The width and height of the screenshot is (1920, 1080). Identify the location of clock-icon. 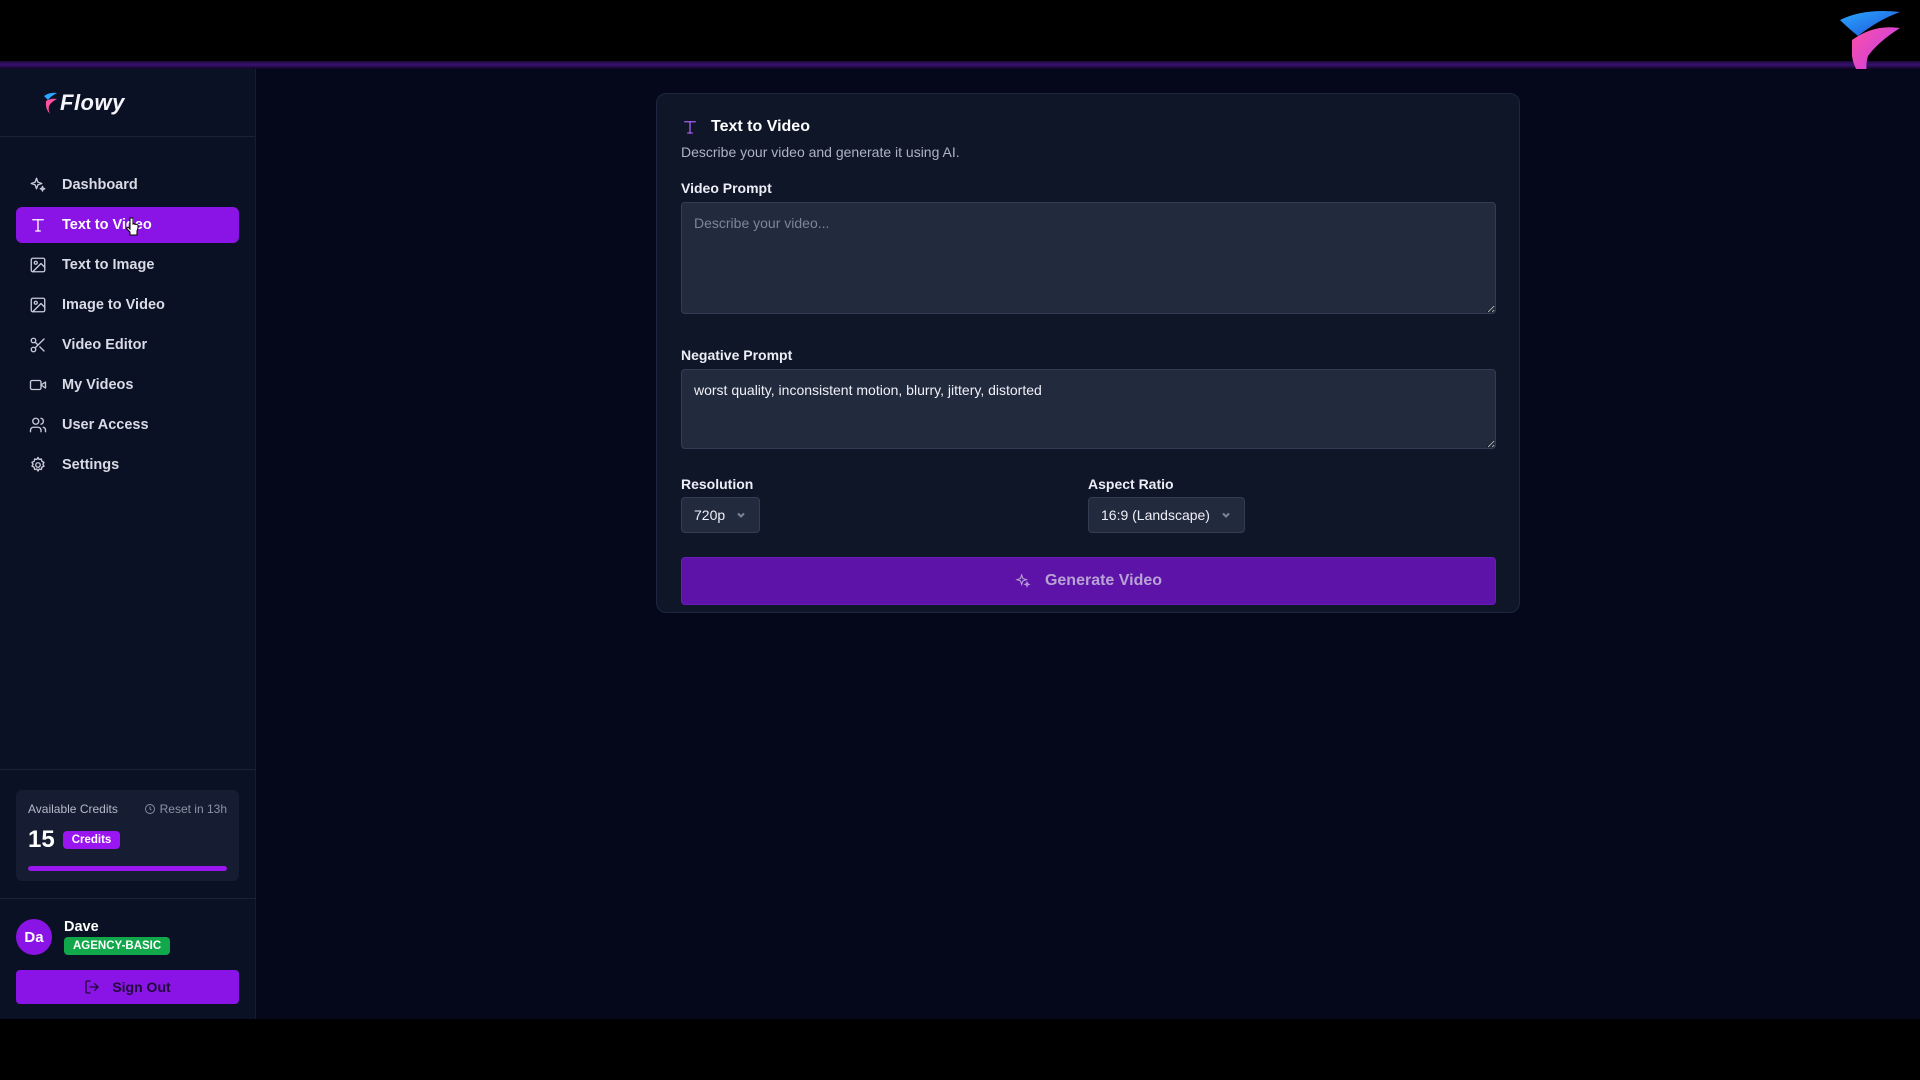
(149, 809).